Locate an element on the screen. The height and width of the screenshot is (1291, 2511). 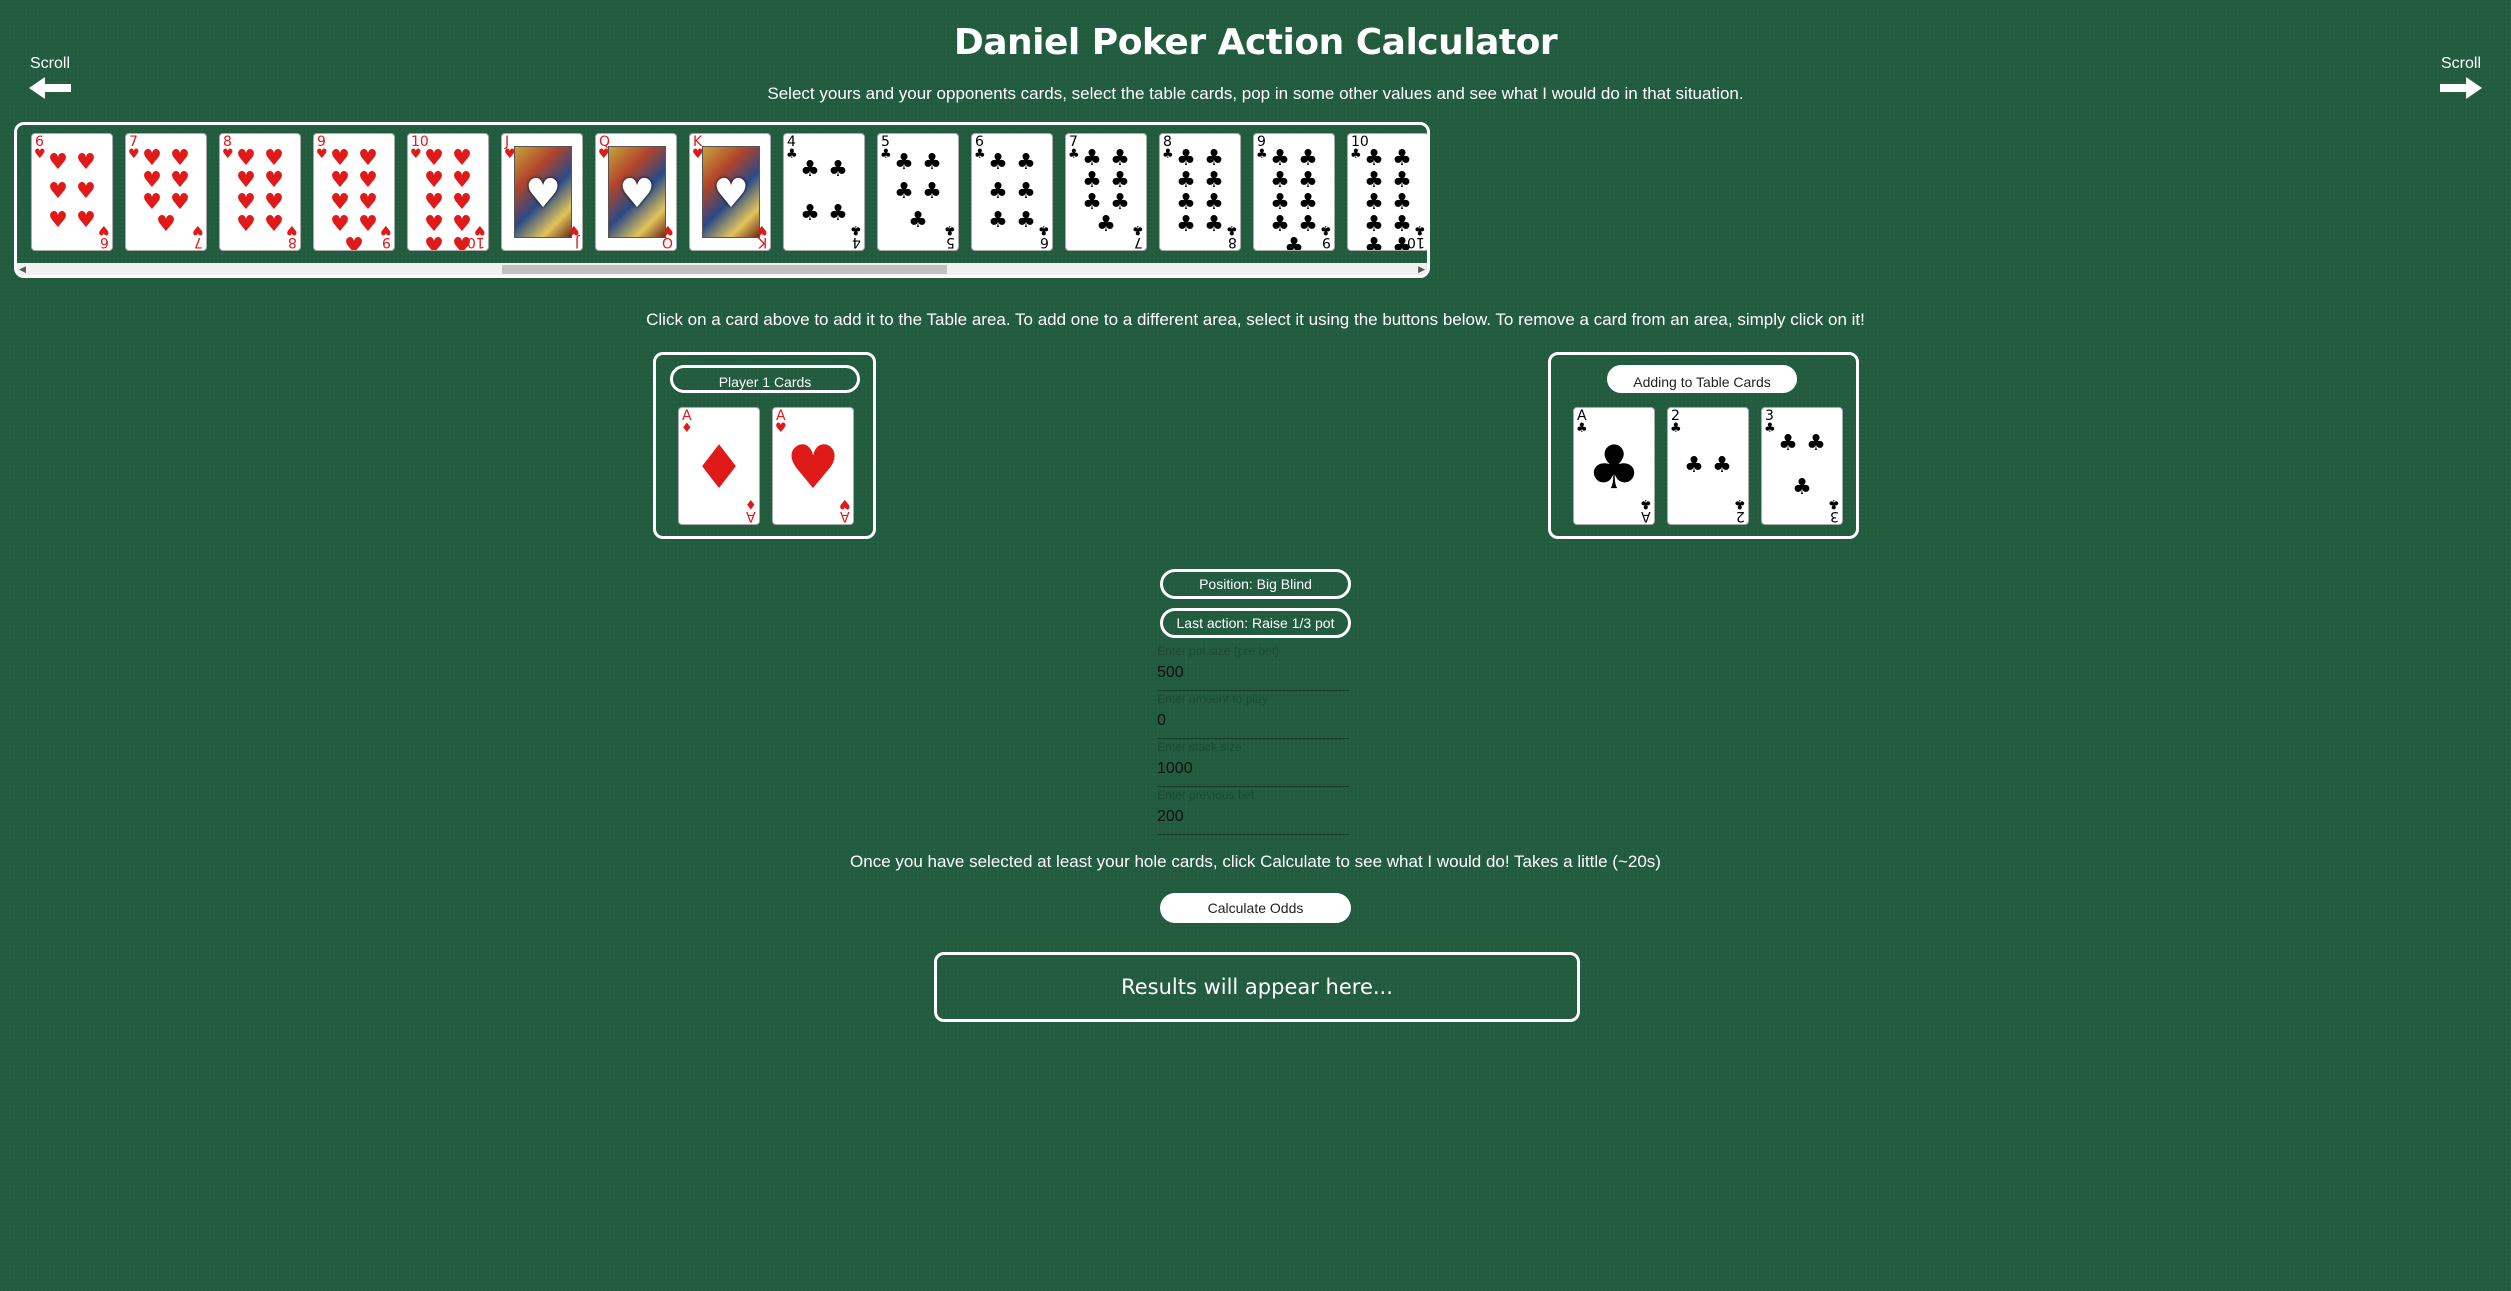
previous-bet-placeholder: Enter previous bet is located at coordinates (1206, 795).